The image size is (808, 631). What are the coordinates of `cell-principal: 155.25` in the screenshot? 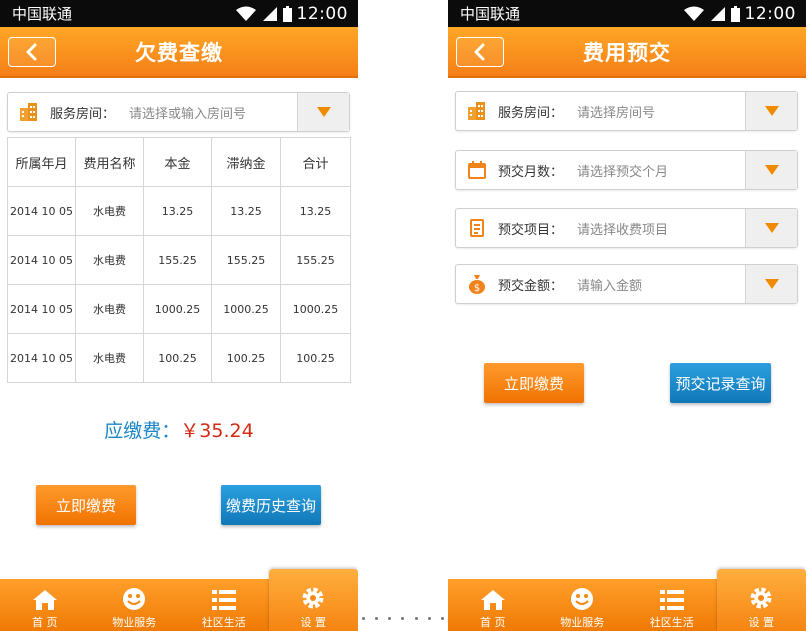 It's located at (177, 260).